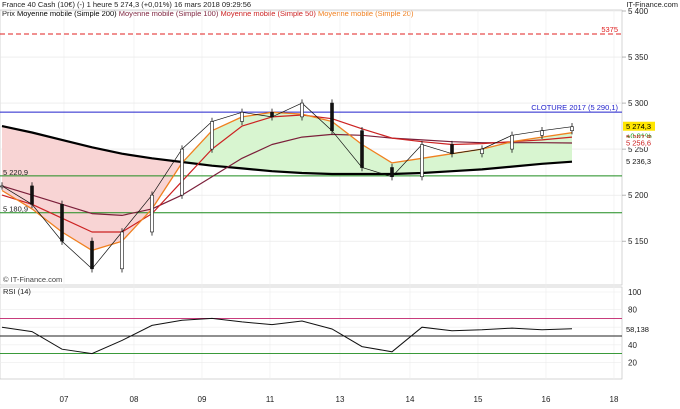  I want to click on last-price-tag: 5 274,3, so click(638, 126).